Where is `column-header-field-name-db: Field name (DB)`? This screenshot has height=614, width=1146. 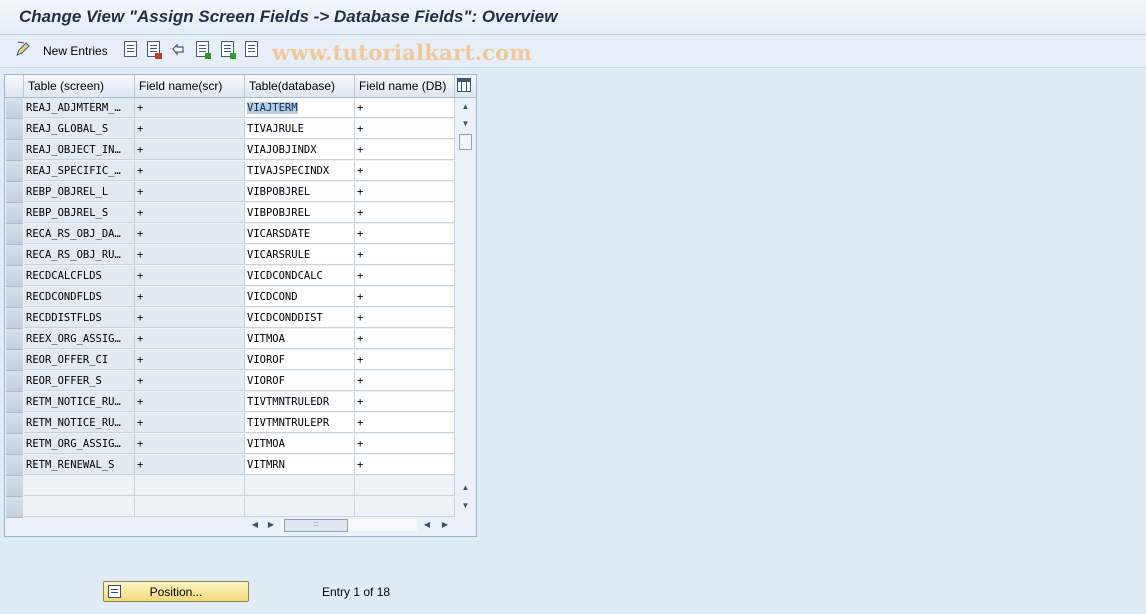 column-header-field-name-db: Field name (DB) is located at coordinates (405, 86).